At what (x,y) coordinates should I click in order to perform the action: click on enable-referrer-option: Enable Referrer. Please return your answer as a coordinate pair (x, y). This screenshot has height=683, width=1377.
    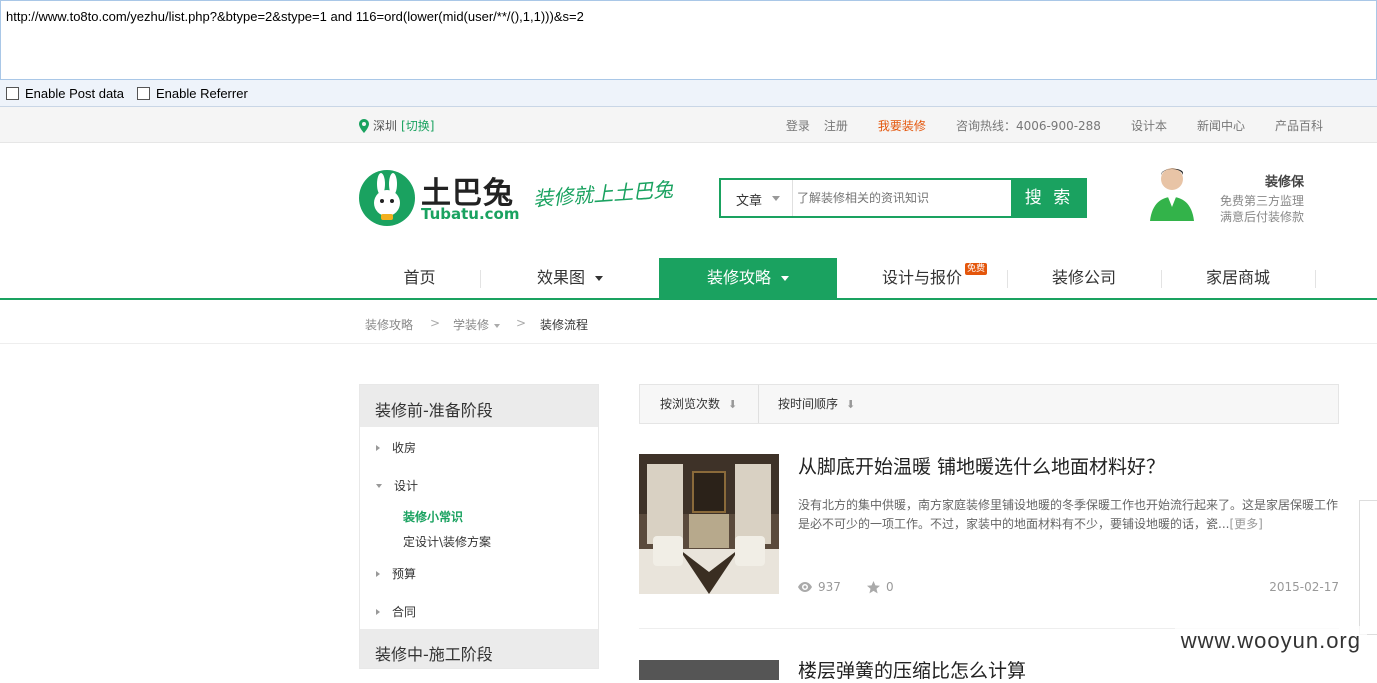
    Looking at the image, I should click on (192, 93).